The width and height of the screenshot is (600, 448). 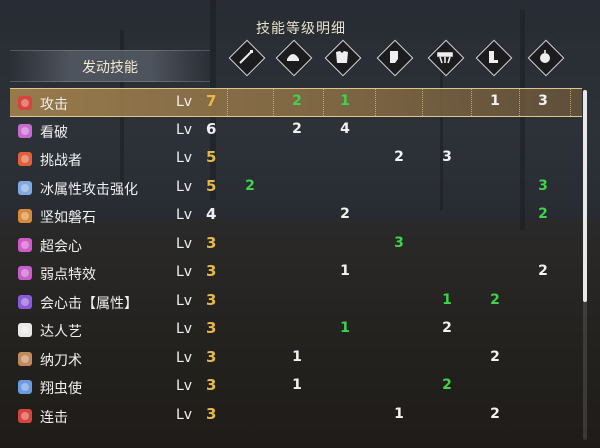 What do you see at coordinates (211, 101) in the screenshot?
I see `skill-level-value: 7` at bounding box center [211, 101].